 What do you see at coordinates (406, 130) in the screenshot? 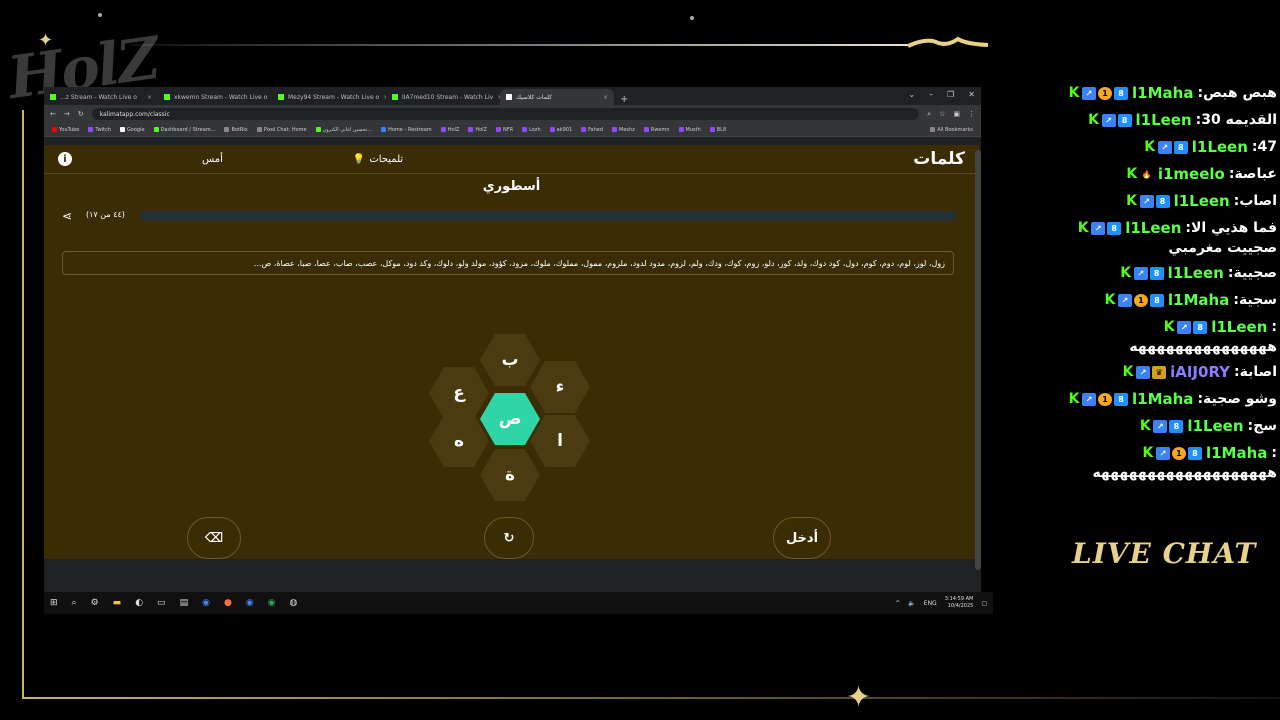
I see `bookmark-item: Home - Restream` at bounding box center [406, 130].